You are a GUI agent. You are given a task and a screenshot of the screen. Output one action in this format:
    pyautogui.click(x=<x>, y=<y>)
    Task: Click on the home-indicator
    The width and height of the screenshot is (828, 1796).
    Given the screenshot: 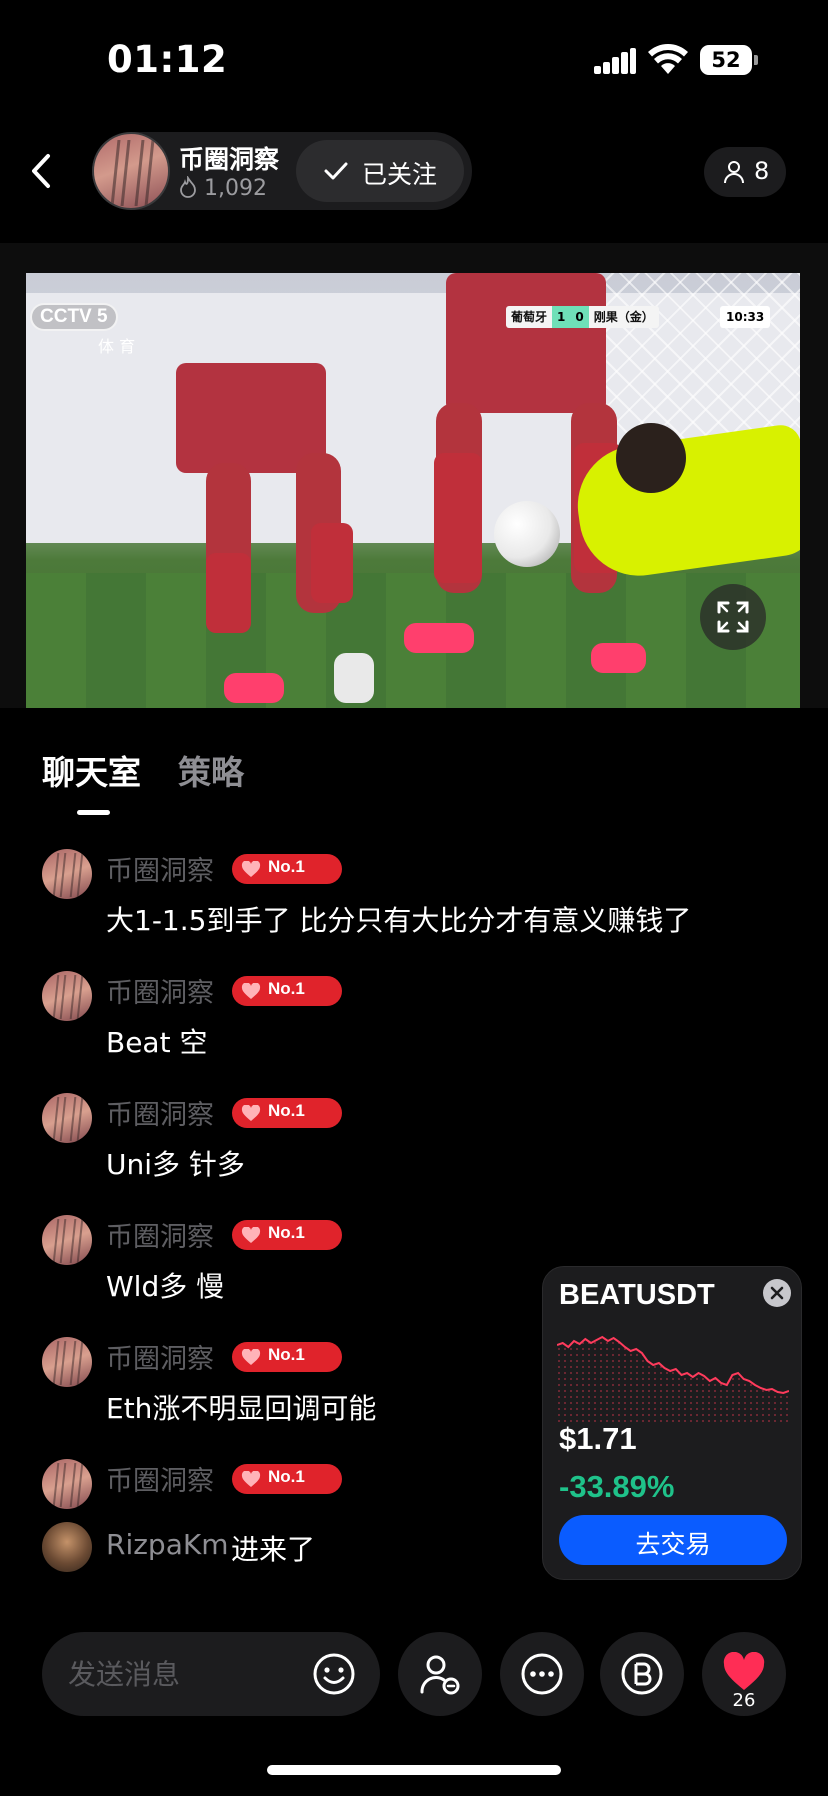 What is the action you would take?
    pyautogui.click(x=414, y=1770)
    